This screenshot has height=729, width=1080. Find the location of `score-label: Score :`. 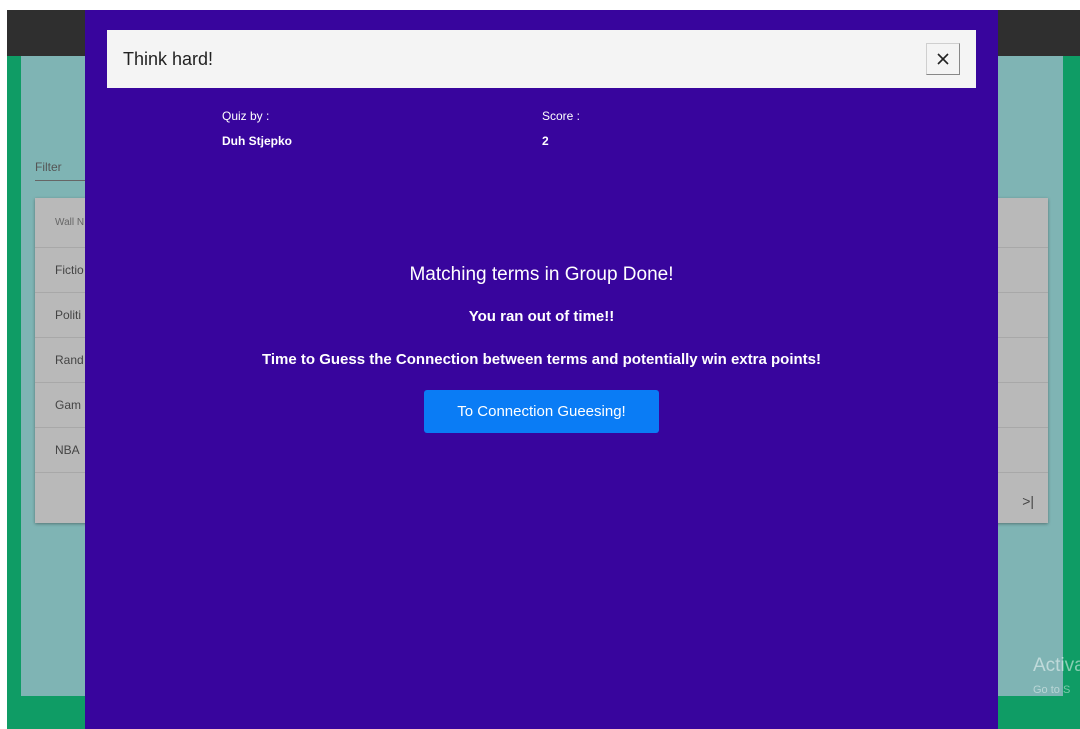

score-label: Score : is located at coordinates (561, 116).